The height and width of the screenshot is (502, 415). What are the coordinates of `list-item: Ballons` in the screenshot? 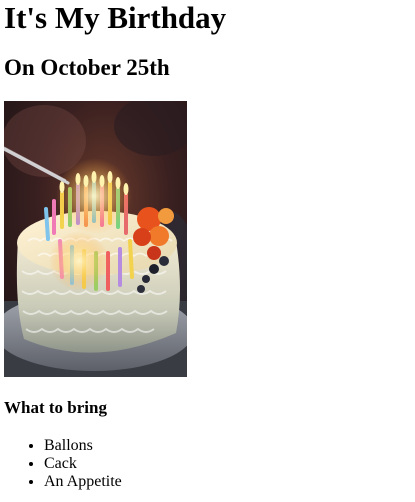 It's located at (229, 446).